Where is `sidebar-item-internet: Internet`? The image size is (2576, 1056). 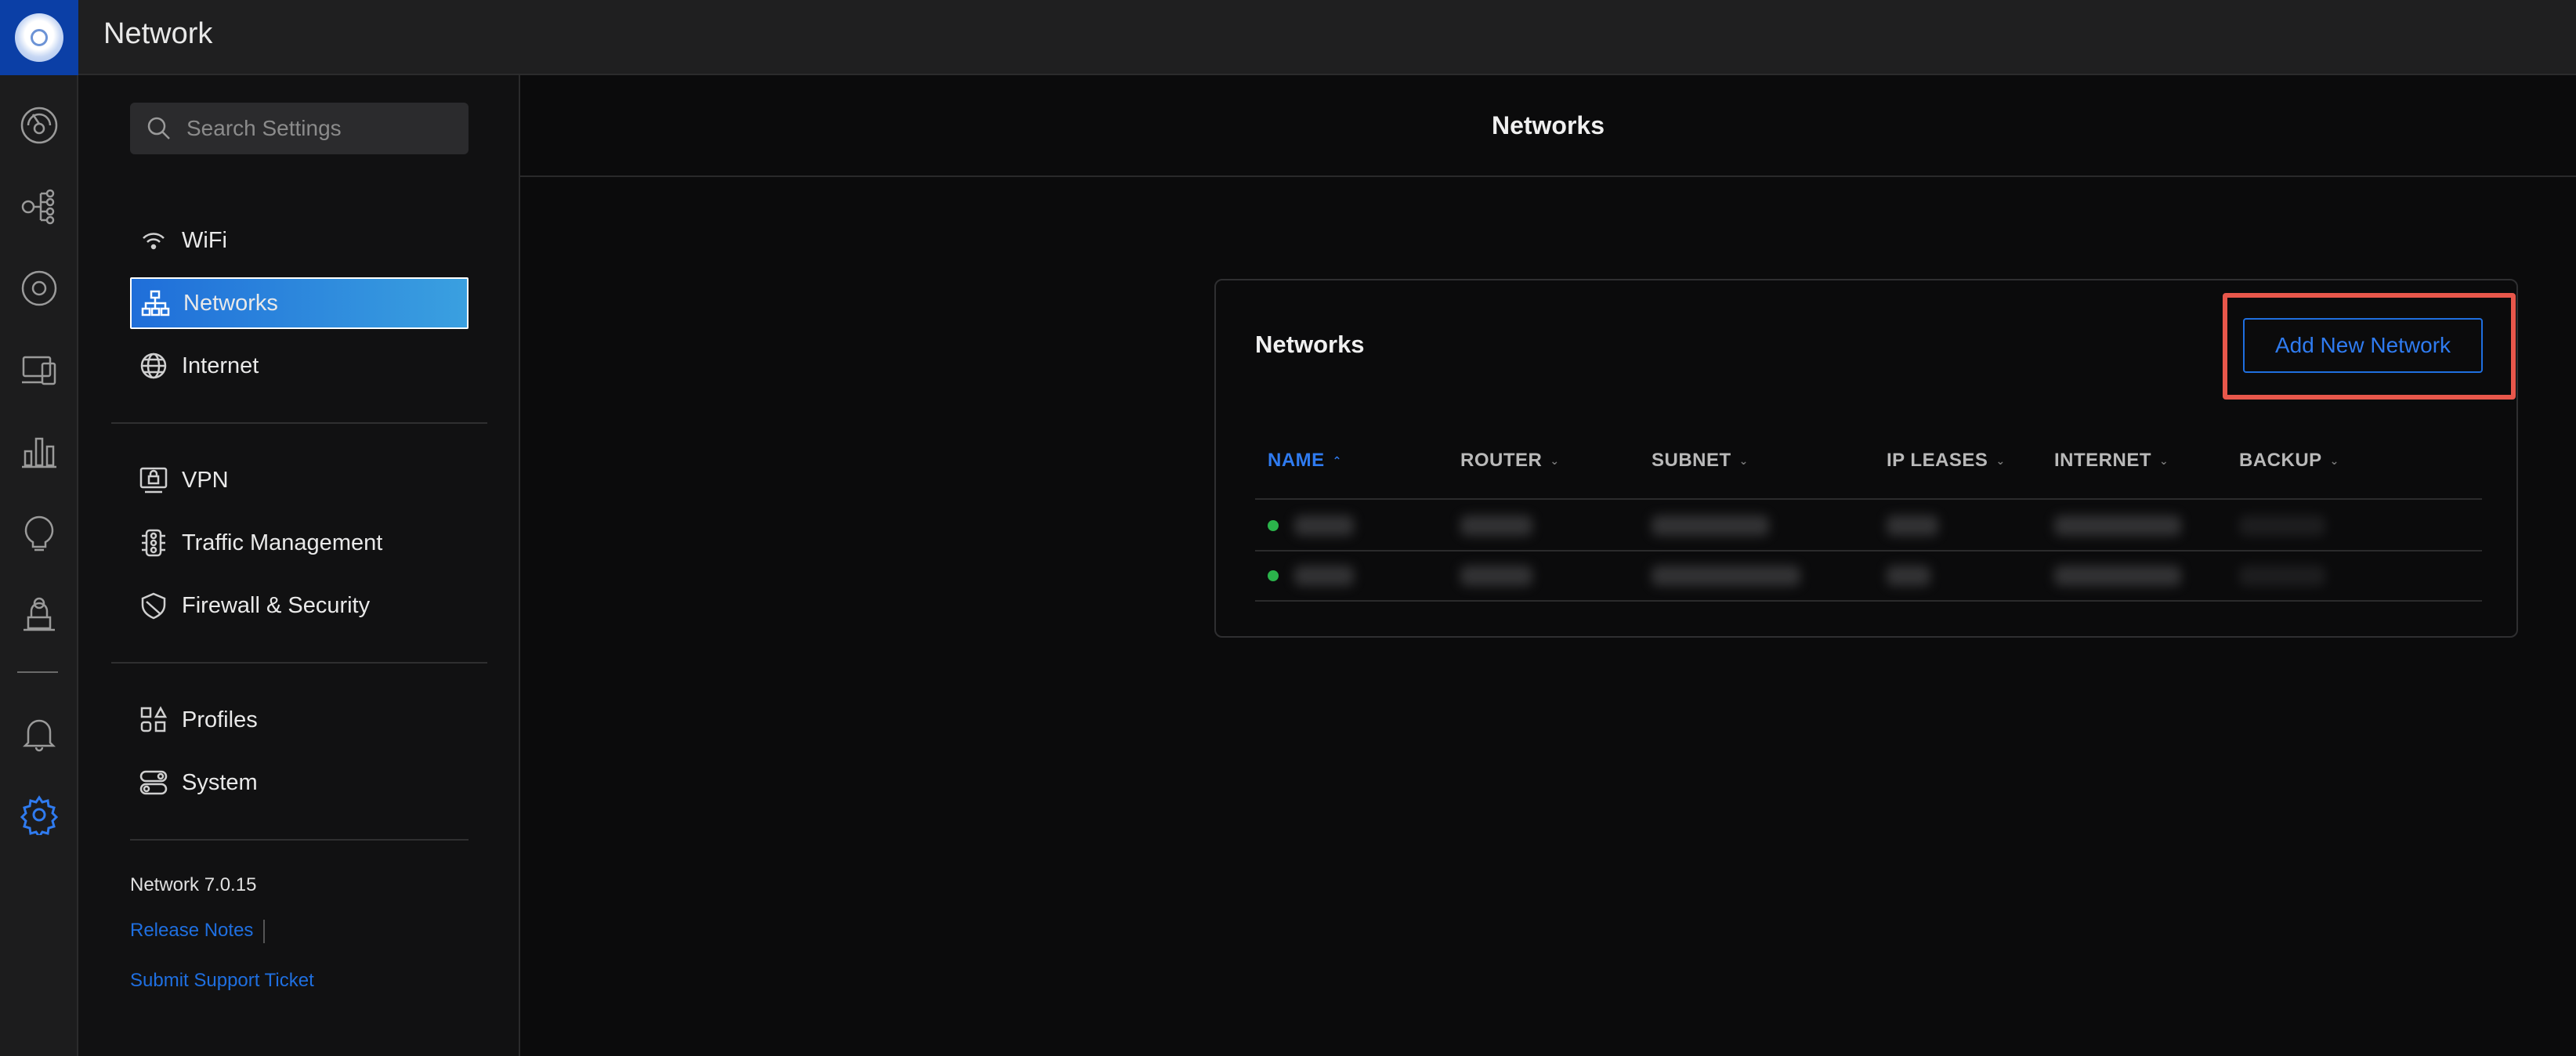
sidebar-item-internet: Internet is located at coordinates (300, 366).